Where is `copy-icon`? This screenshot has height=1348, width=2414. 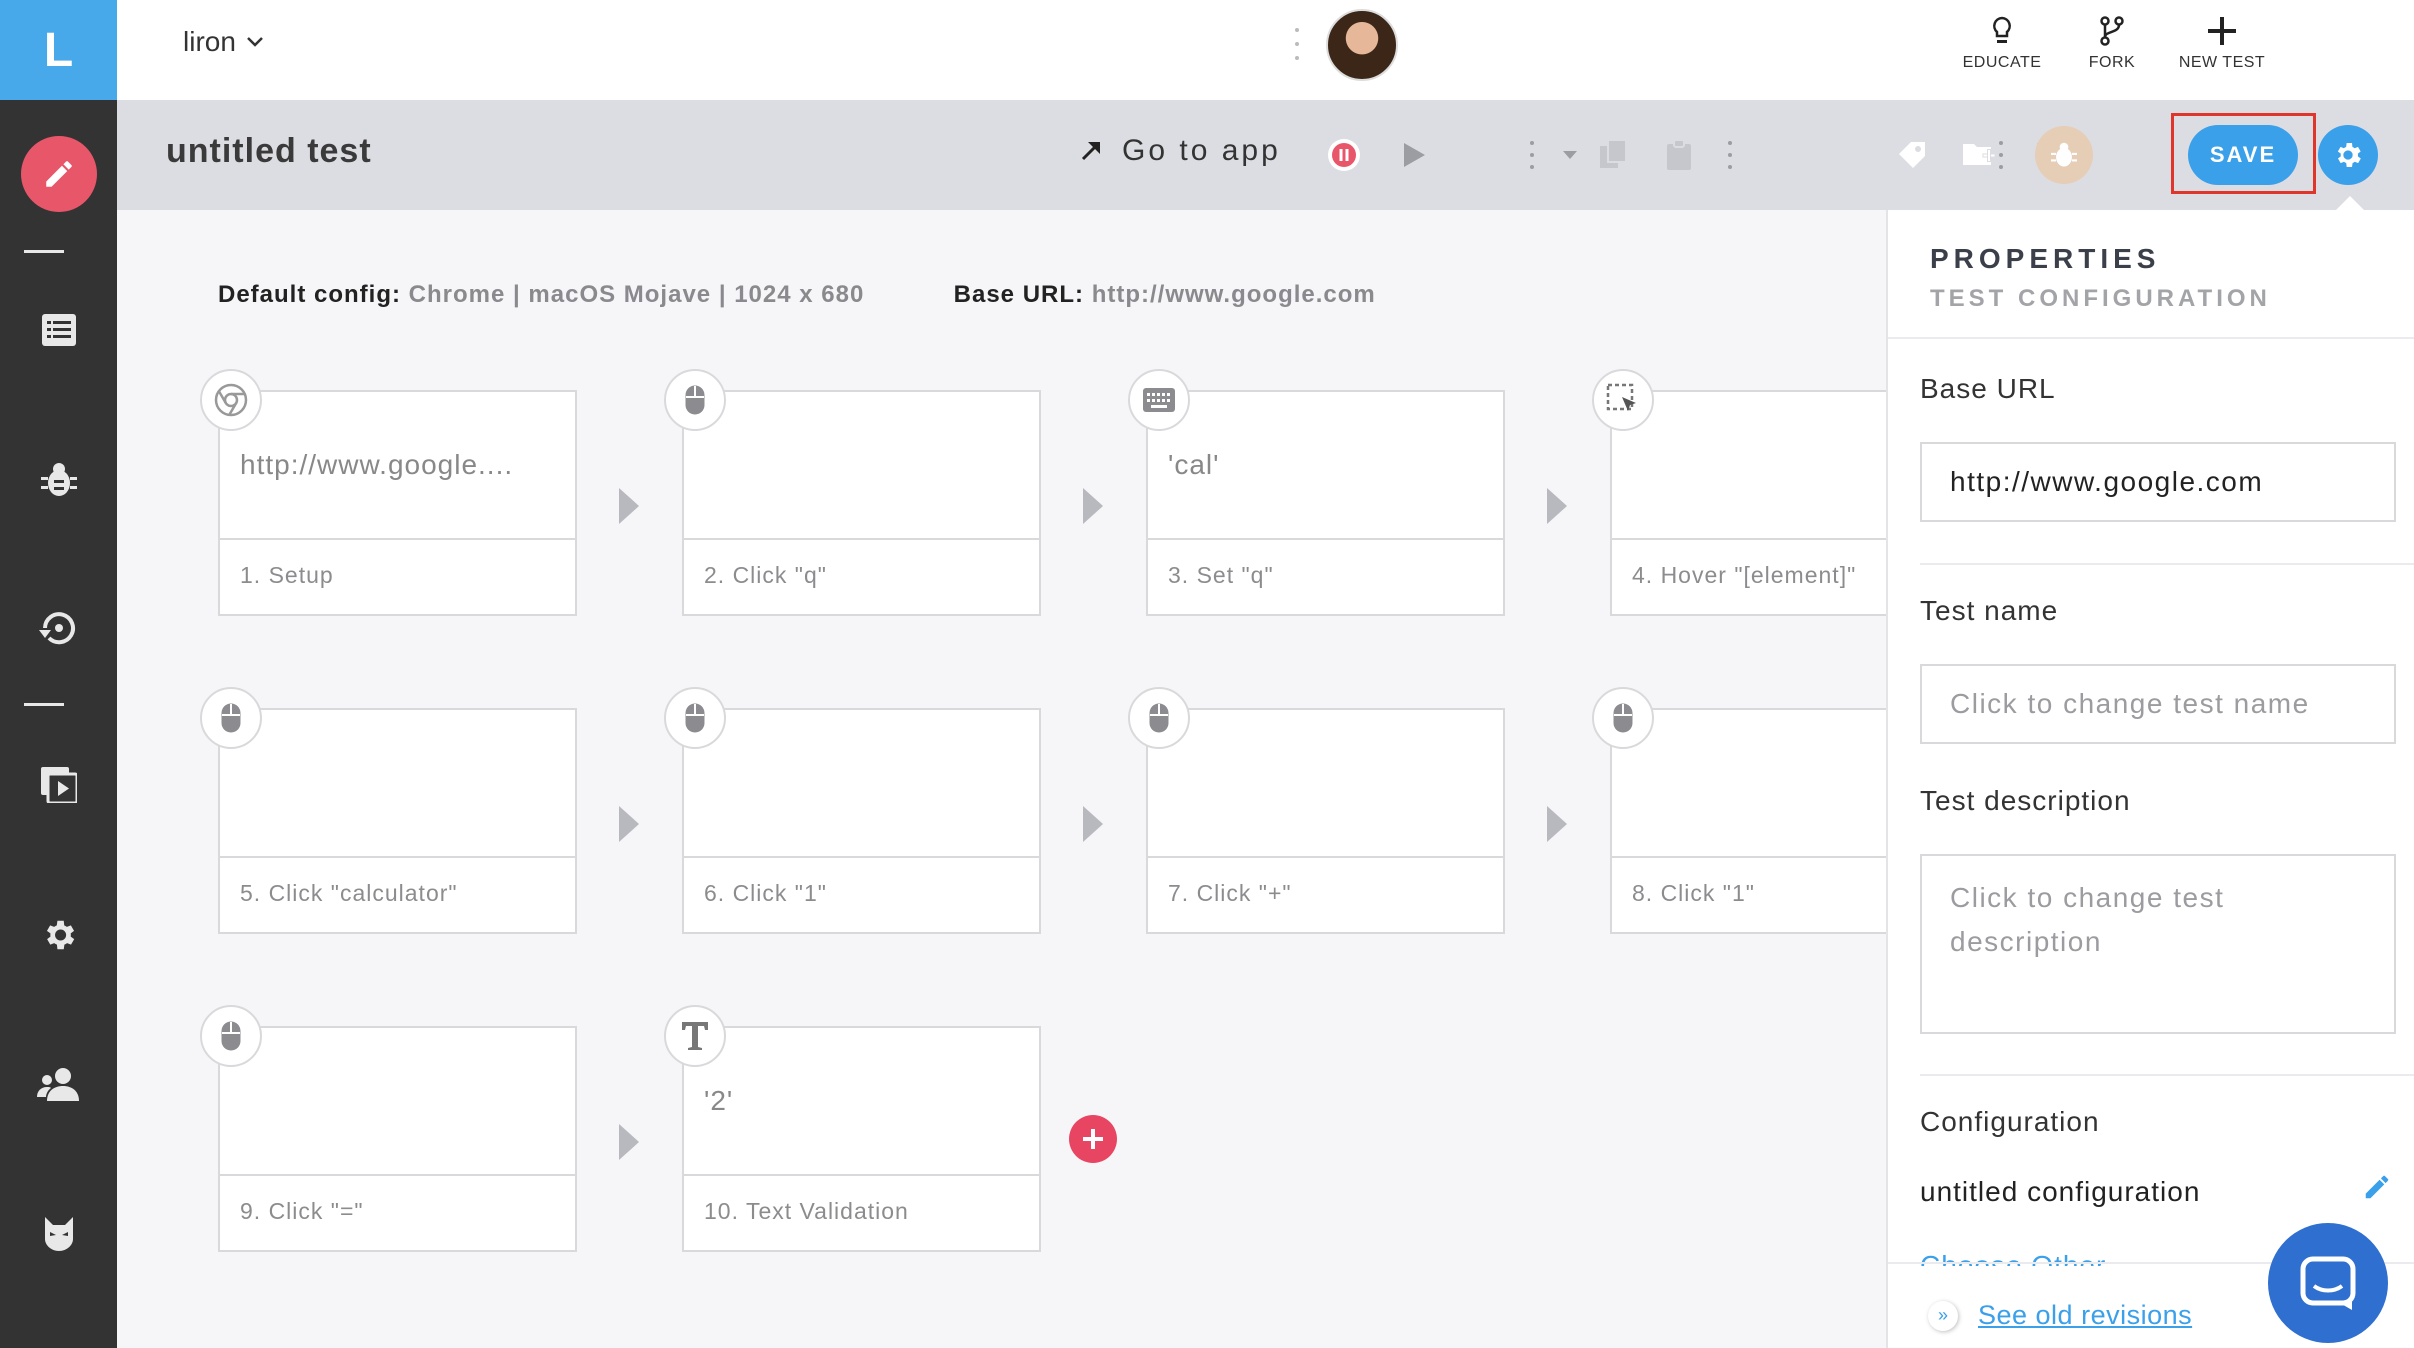 copy-icon is located at coordinates (1613, 154).